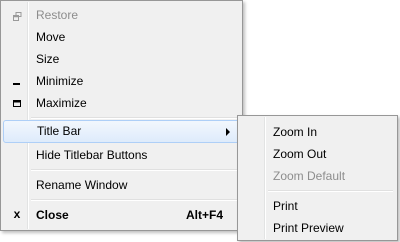 This screenshot has width=400, height=242. I want to click on submenu-item-zoom-default: Zoom Default, so click(317, 176).